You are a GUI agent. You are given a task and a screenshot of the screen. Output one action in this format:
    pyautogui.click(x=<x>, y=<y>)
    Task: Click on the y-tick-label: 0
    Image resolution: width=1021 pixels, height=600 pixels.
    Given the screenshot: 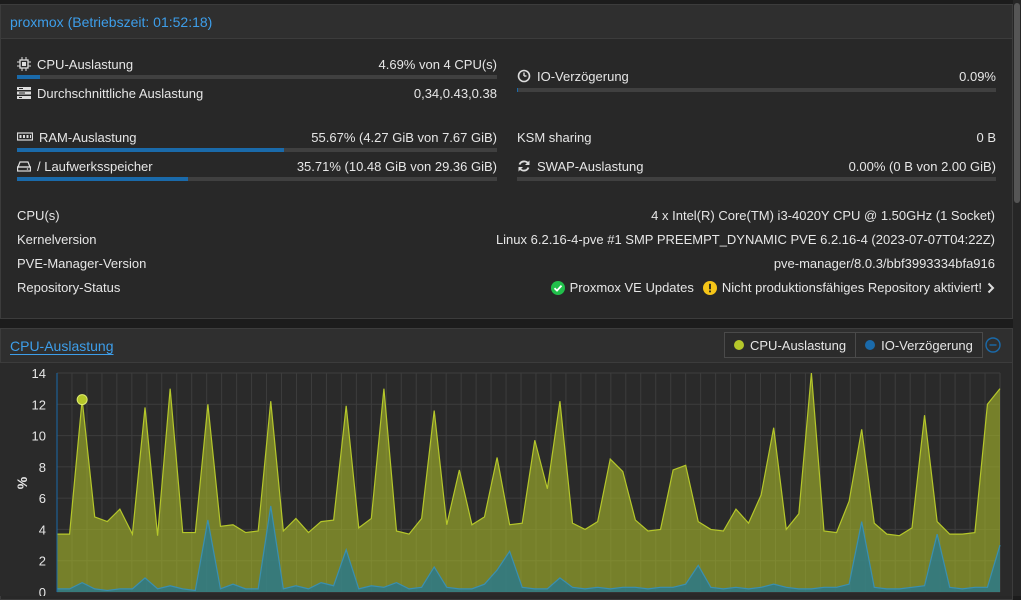 What is the action you would take?
    pyautogui.click(x=42, y=590)
    